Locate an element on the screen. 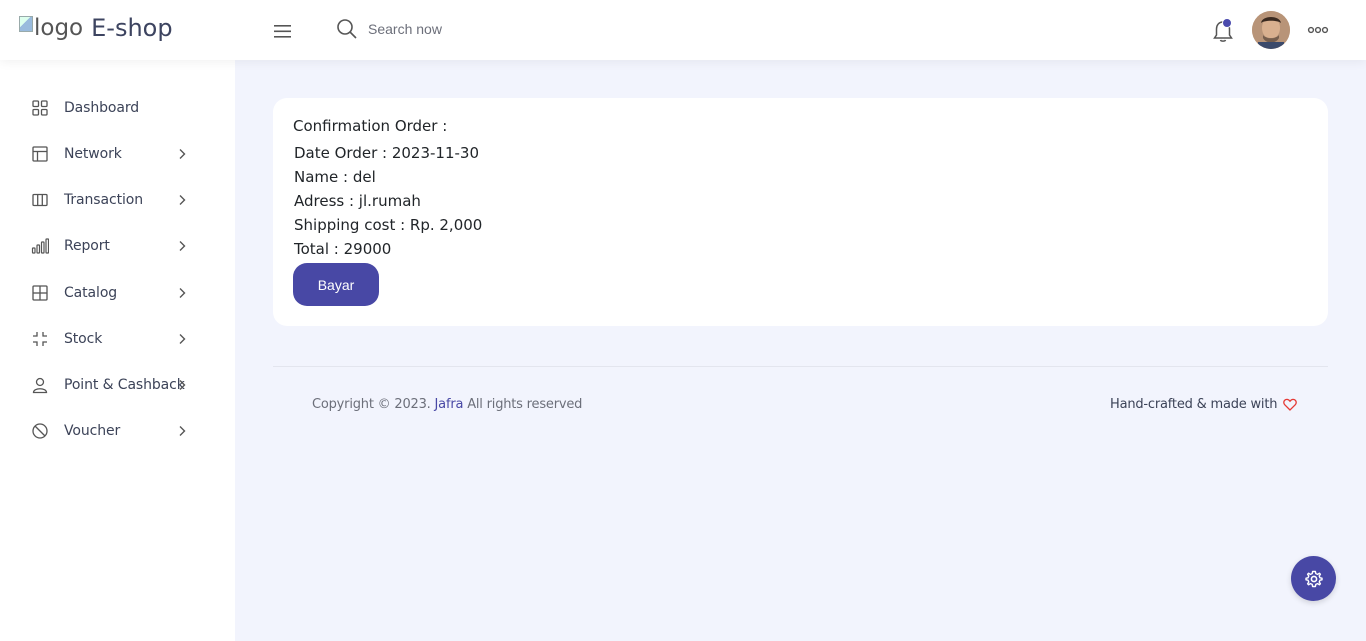 The height and width of the screenshot is (641, 1366). logo-image: logo is located at coordinates (51, 28).